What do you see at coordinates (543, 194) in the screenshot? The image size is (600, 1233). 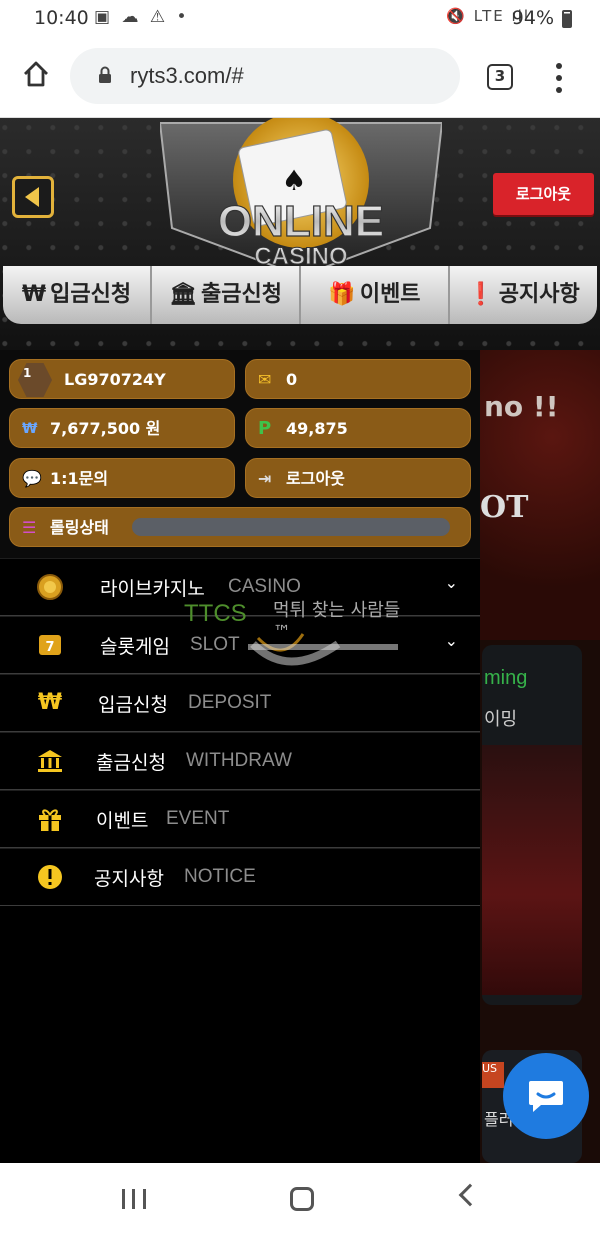 I see `header-logout-button: 로그아웃` at bounding box center [543, 194].